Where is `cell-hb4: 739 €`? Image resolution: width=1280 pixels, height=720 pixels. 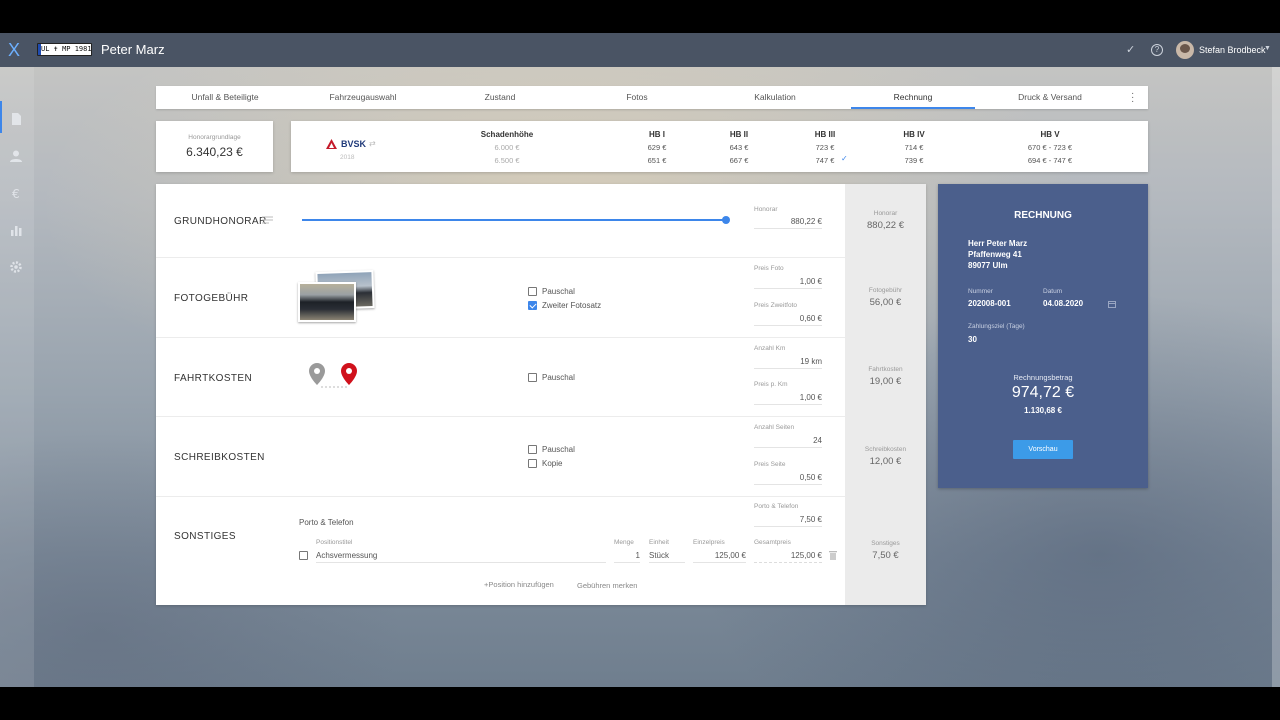
cell-hb4: 739 € is located at coordinates (914, 160).